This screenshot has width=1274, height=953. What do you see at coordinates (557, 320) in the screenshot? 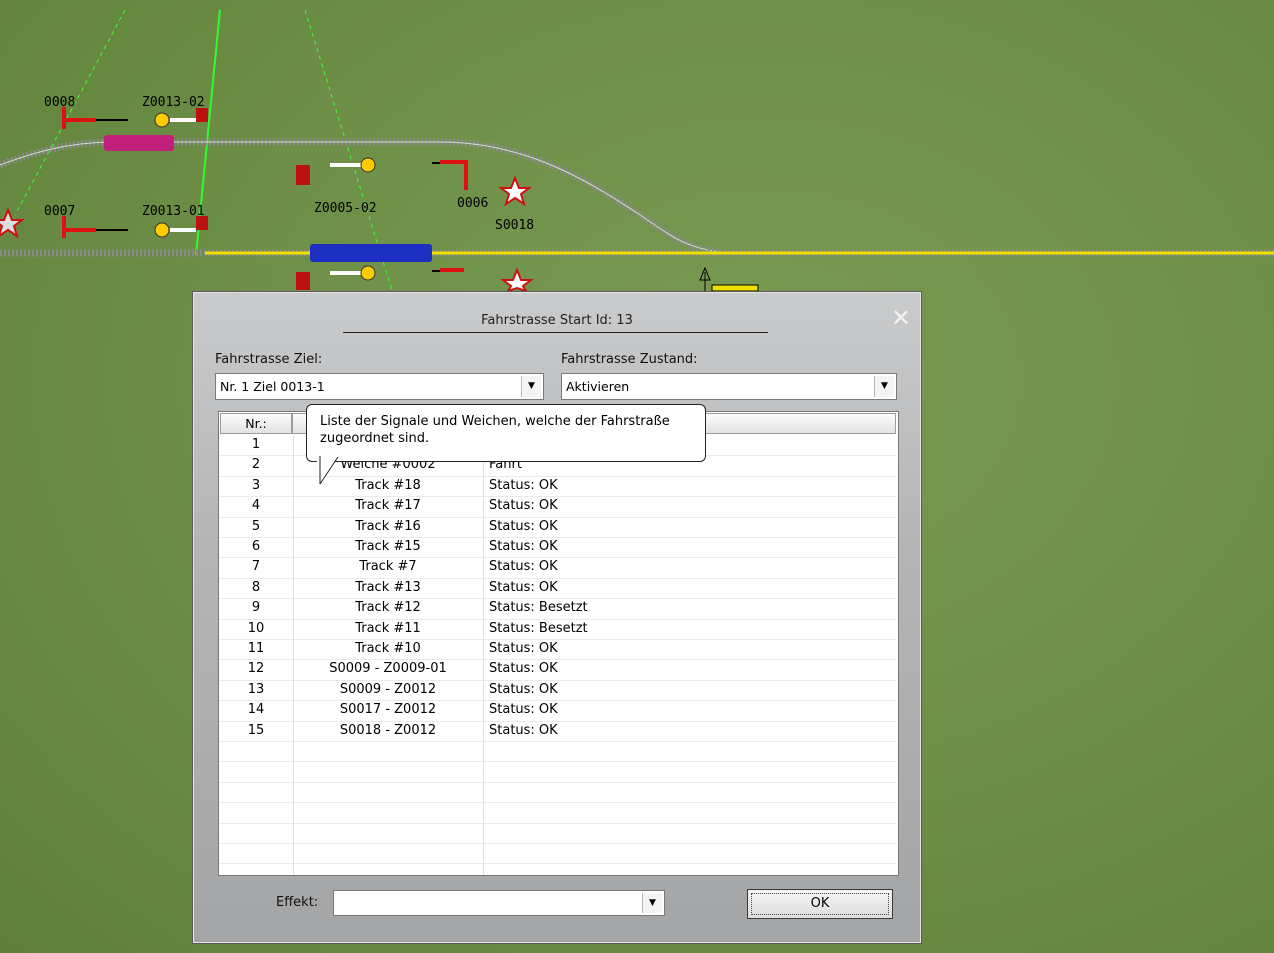
I see `dialog-title: Fahrstrasse Start Id: 13` at bounding box center [557, 320].